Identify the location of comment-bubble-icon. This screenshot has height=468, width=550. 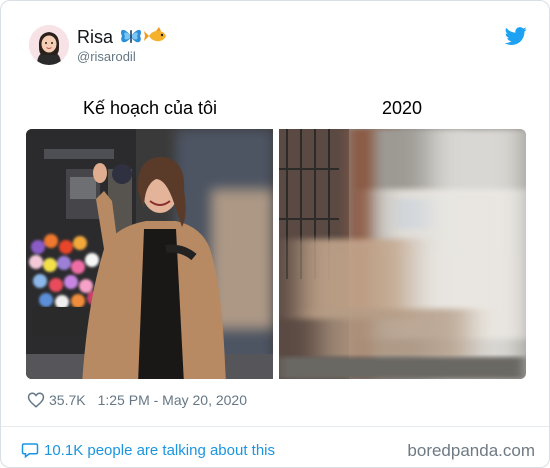
(30, 451).